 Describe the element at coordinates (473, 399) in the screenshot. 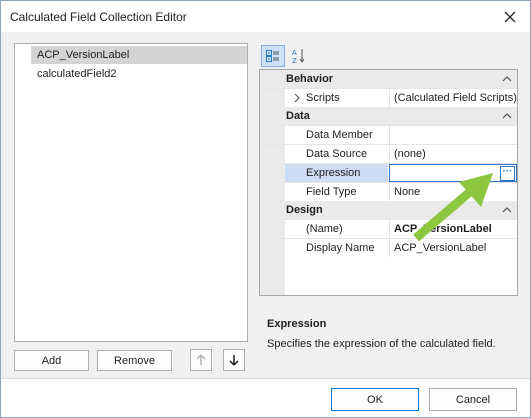

I see `cancel-button: Cancel` at that location.